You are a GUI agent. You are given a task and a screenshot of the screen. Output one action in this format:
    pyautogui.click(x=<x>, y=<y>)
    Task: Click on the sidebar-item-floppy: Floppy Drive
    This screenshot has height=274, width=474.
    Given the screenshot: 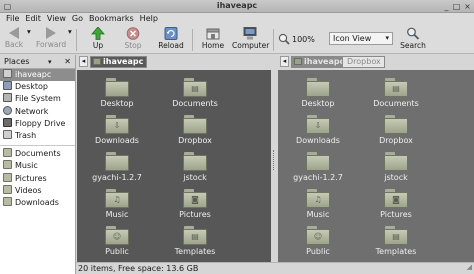 What is the action you would take?
    pyautogui.click(x=37, y=123)
    